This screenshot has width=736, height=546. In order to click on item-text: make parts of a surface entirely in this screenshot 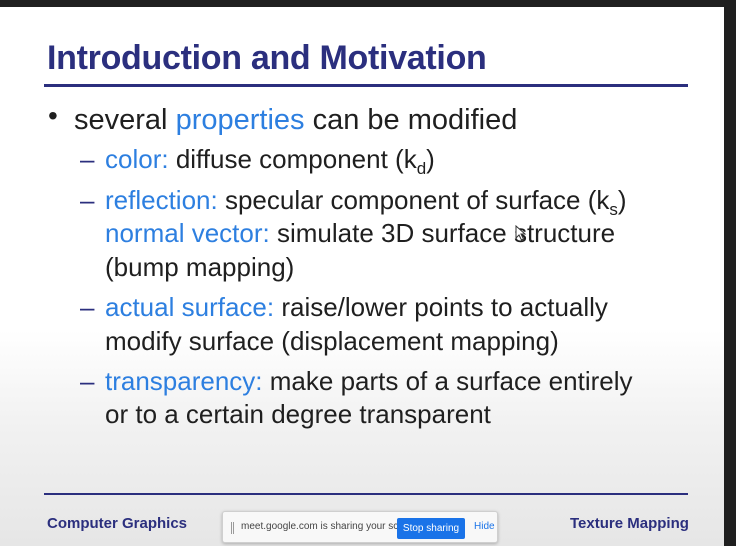, I will do `click(451, 381)`.